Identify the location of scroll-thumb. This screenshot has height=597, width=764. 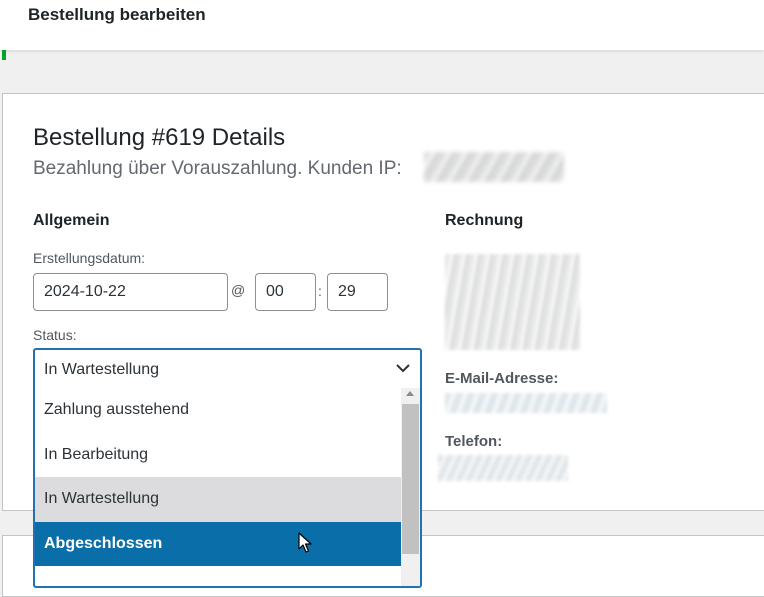
(410, 479).